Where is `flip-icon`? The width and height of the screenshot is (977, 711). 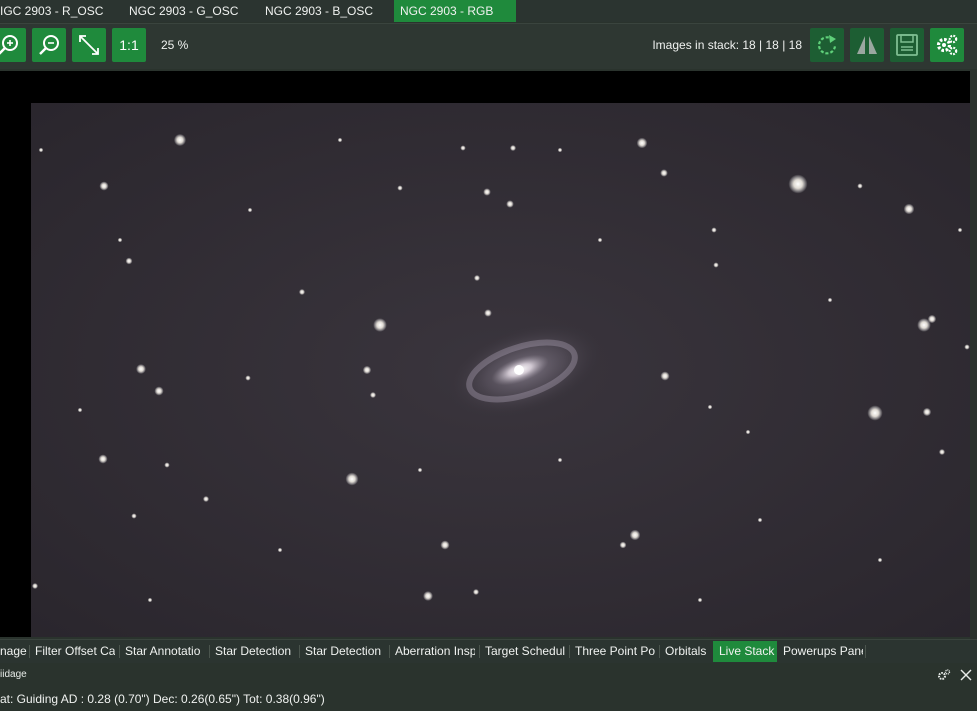
flip-icon is located at coordinates (867, 45).